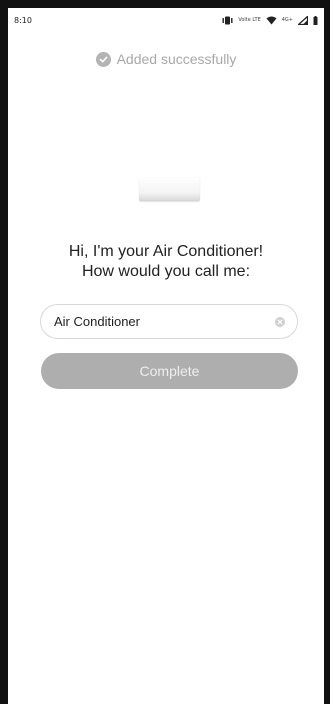 This screenshot has height=704, width=330. I want to click on wifi-icon, so click(271, 19).